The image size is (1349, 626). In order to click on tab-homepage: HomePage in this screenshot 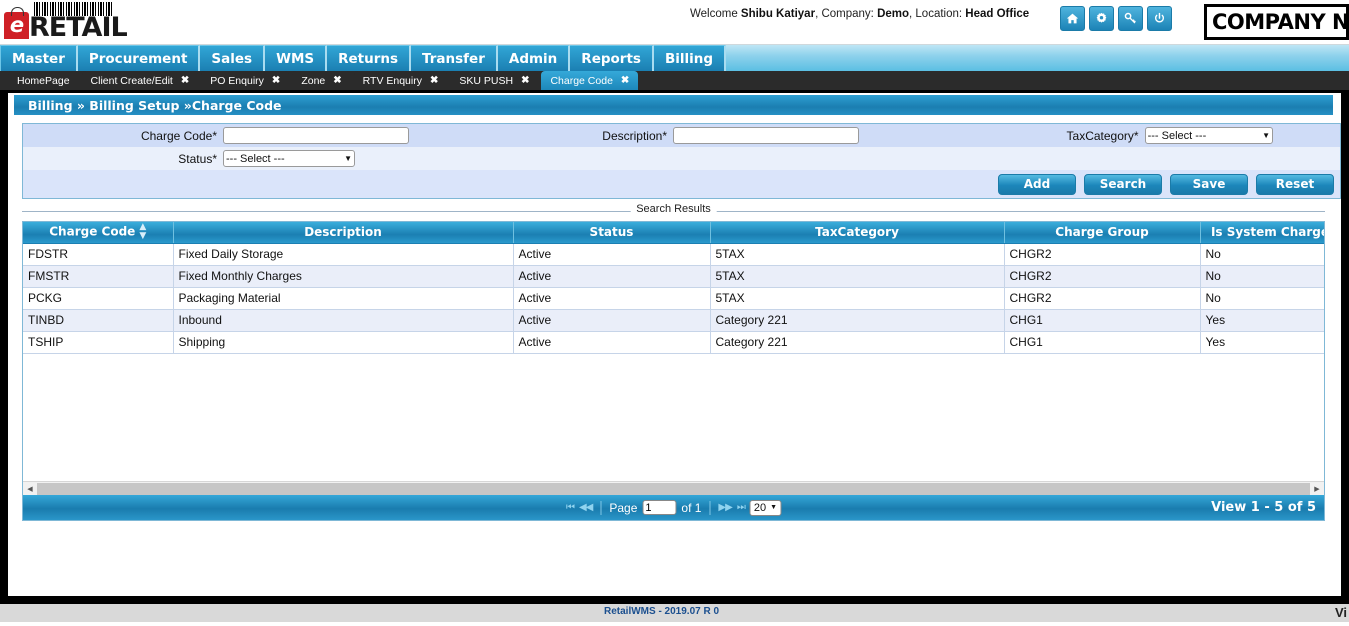, I will do `click(43, 80)`.